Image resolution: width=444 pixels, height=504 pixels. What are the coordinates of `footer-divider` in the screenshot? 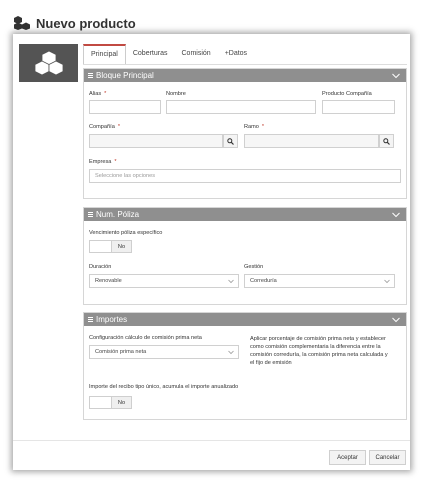 It's located at (211, 440).